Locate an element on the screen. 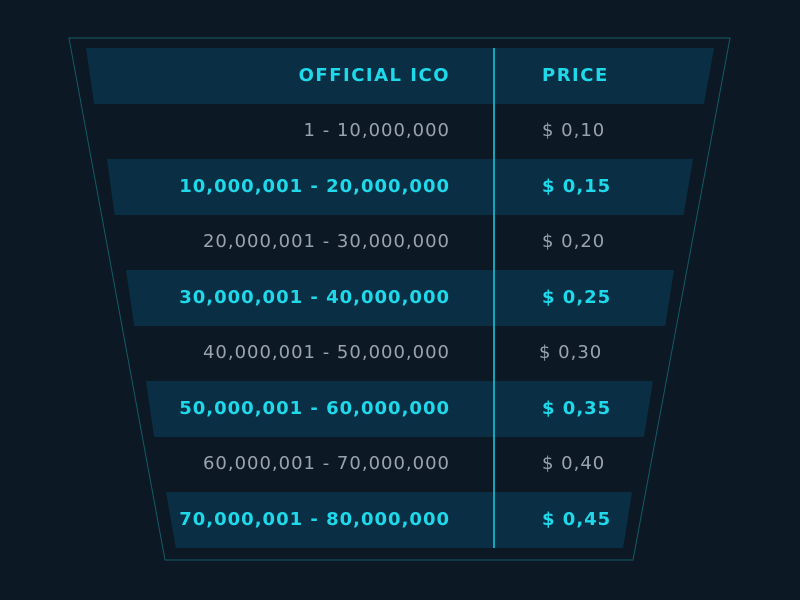 This screenshot has width=800, height=600. header-price: PRICE is located at coordinates (575, 75).